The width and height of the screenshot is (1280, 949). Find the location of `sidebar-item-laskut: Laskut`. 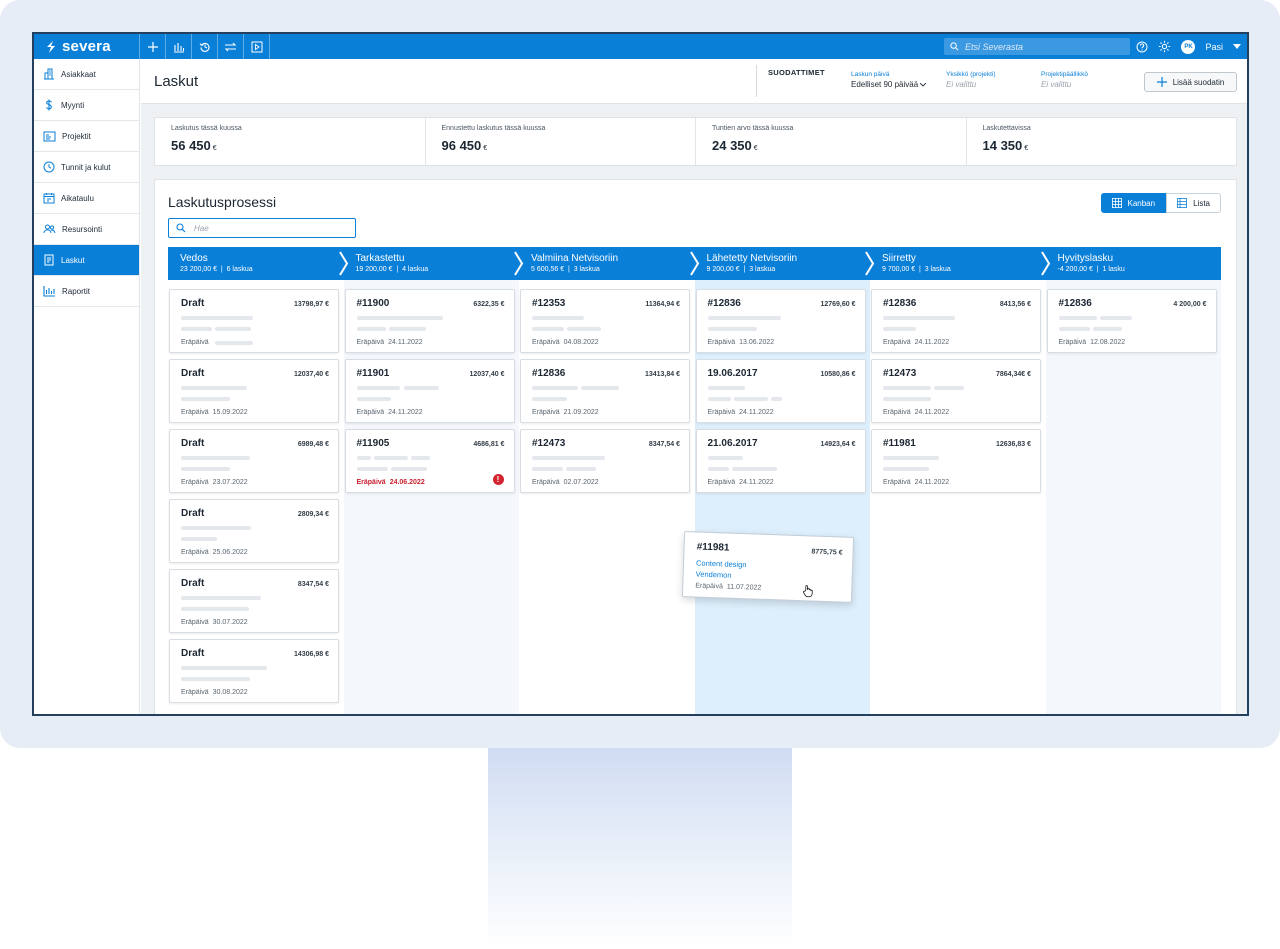

sidebar-item-laskut: Laskut is located at coordinates (86, 260).